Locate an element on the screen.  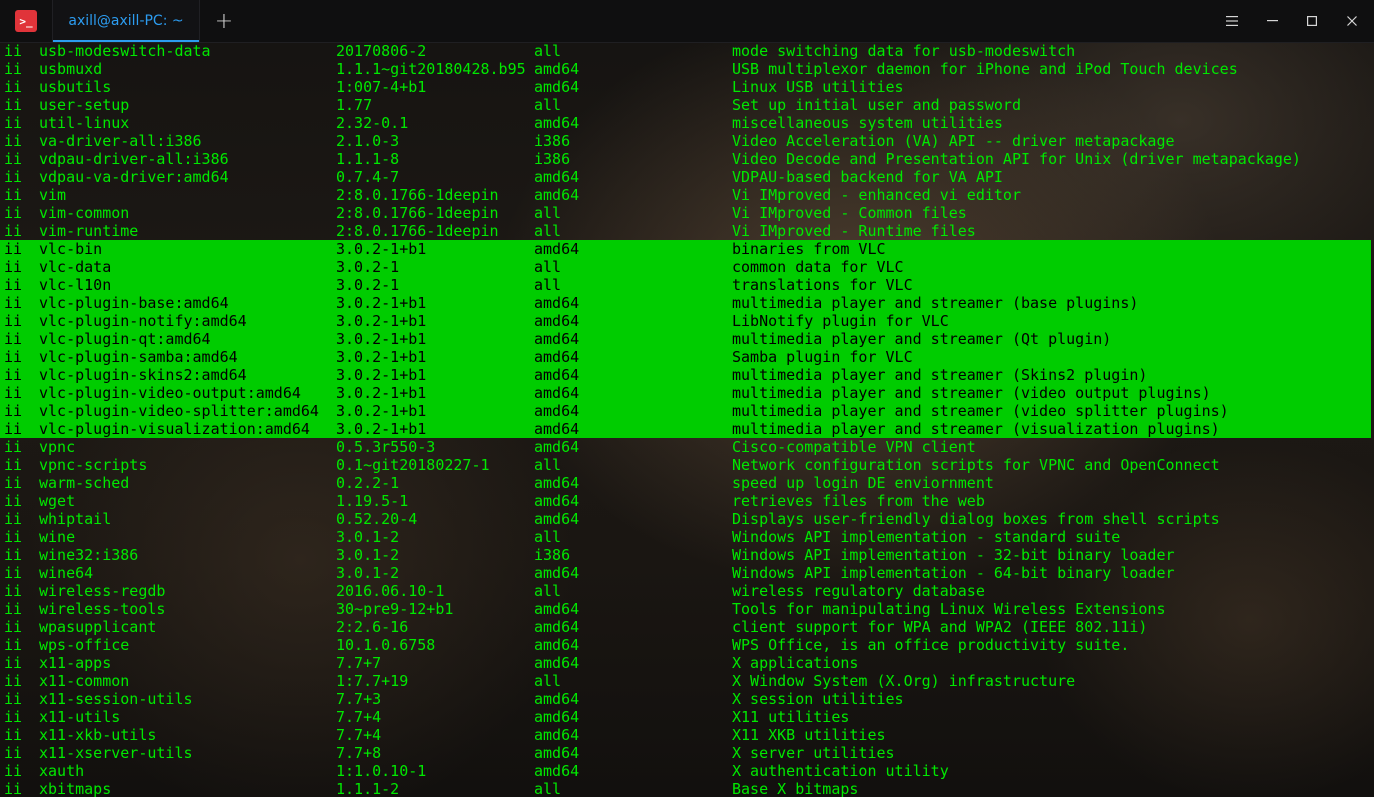
terminal-icon: >_ is located at coordinates (26, 21).